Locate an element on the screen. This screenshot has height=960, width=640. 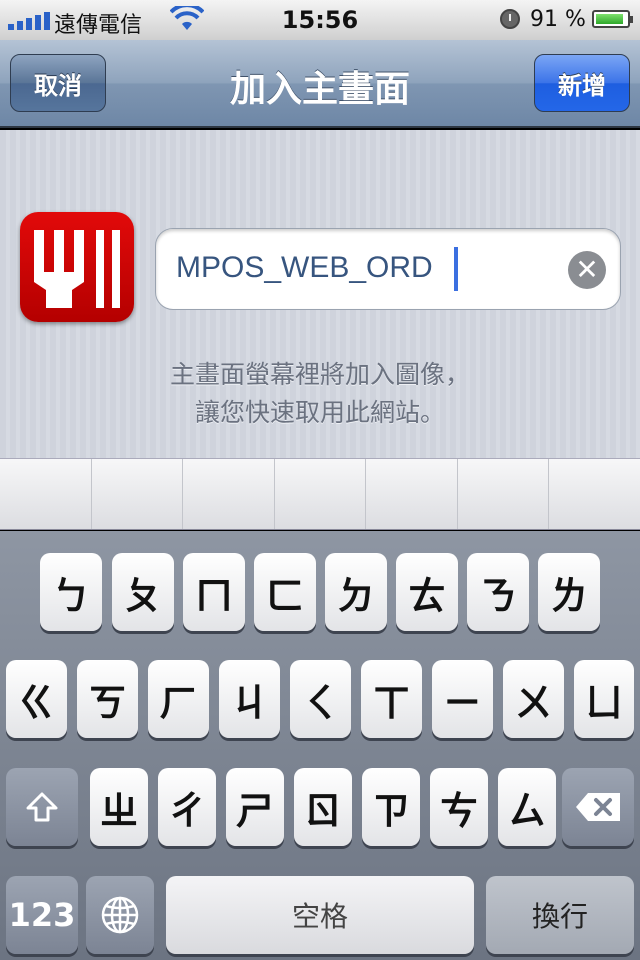
key-yi: ㄧ is located at coordinates (462, 699).